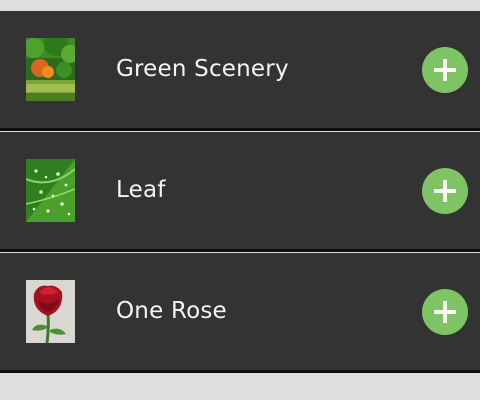 The height and width of the screenshot is (400, 480). Describe the element at coordinates (171, 311) in the screenshot. I see `item-title: One Rose` at that location.